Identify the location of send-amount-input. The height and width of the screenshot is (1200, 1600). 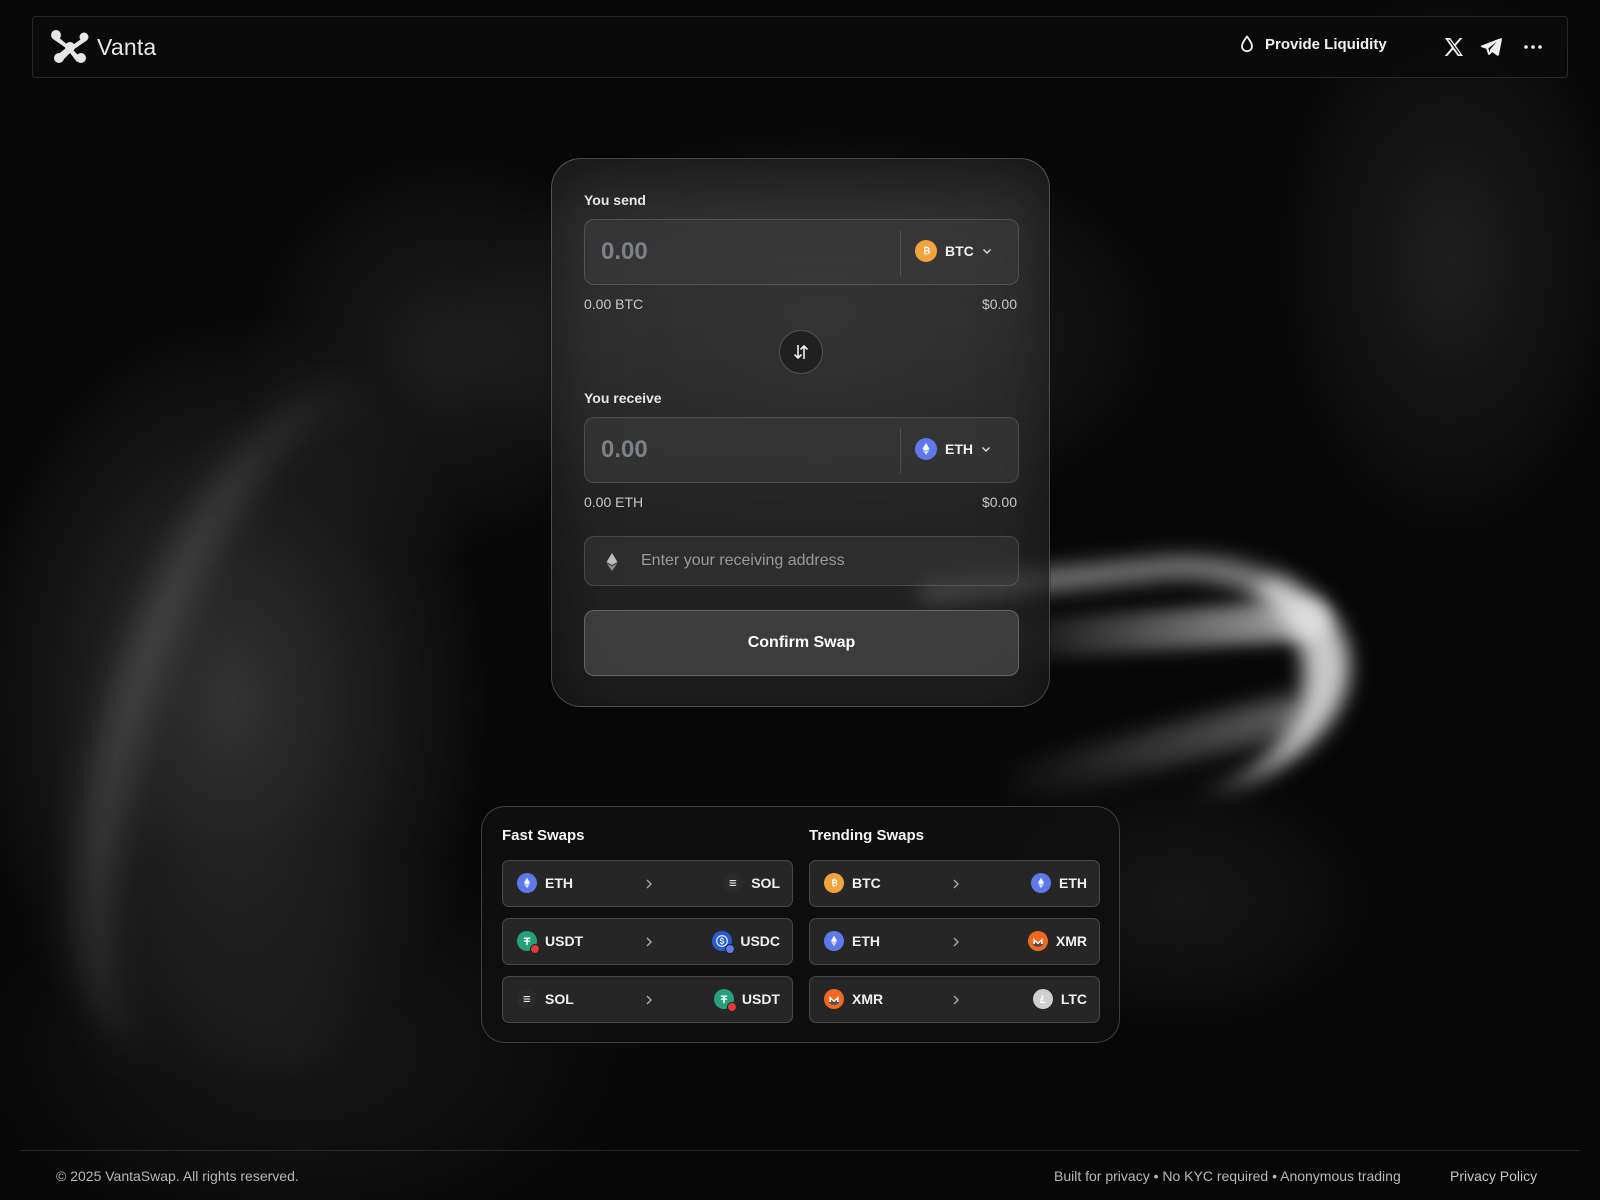
(746, 252).